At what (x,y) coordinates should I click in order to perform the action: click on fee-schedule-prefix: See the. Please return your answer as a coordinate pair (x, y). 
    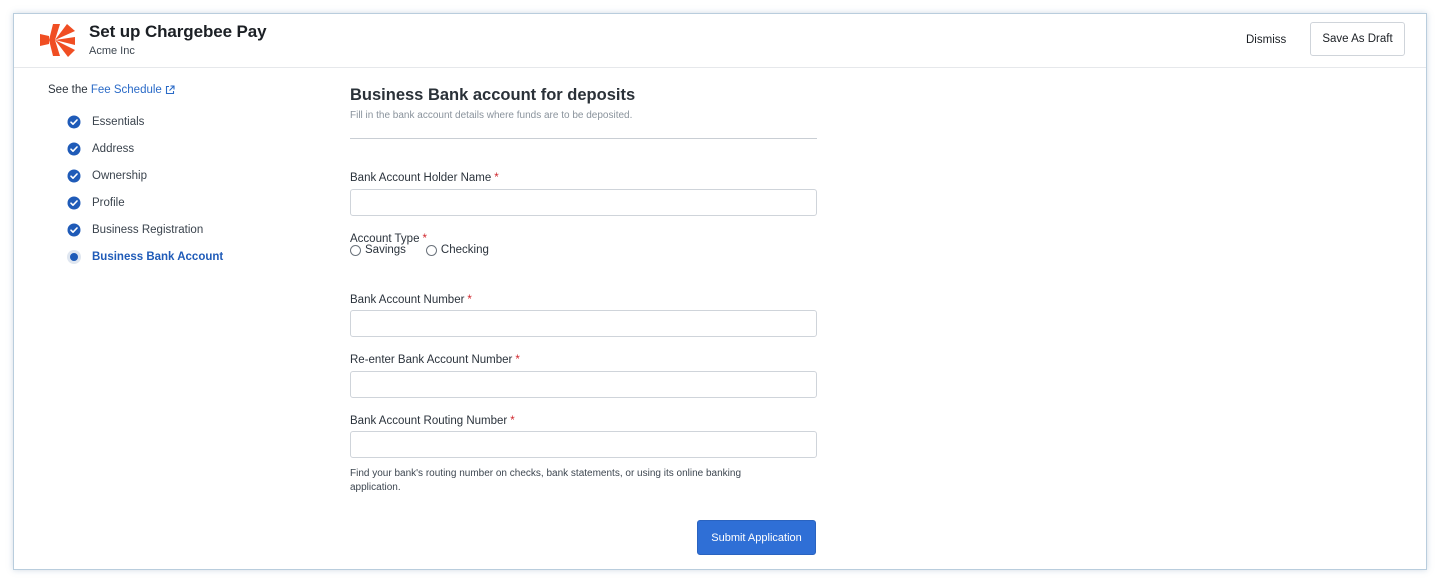
    Looking at the image, I should click on (68, 90).